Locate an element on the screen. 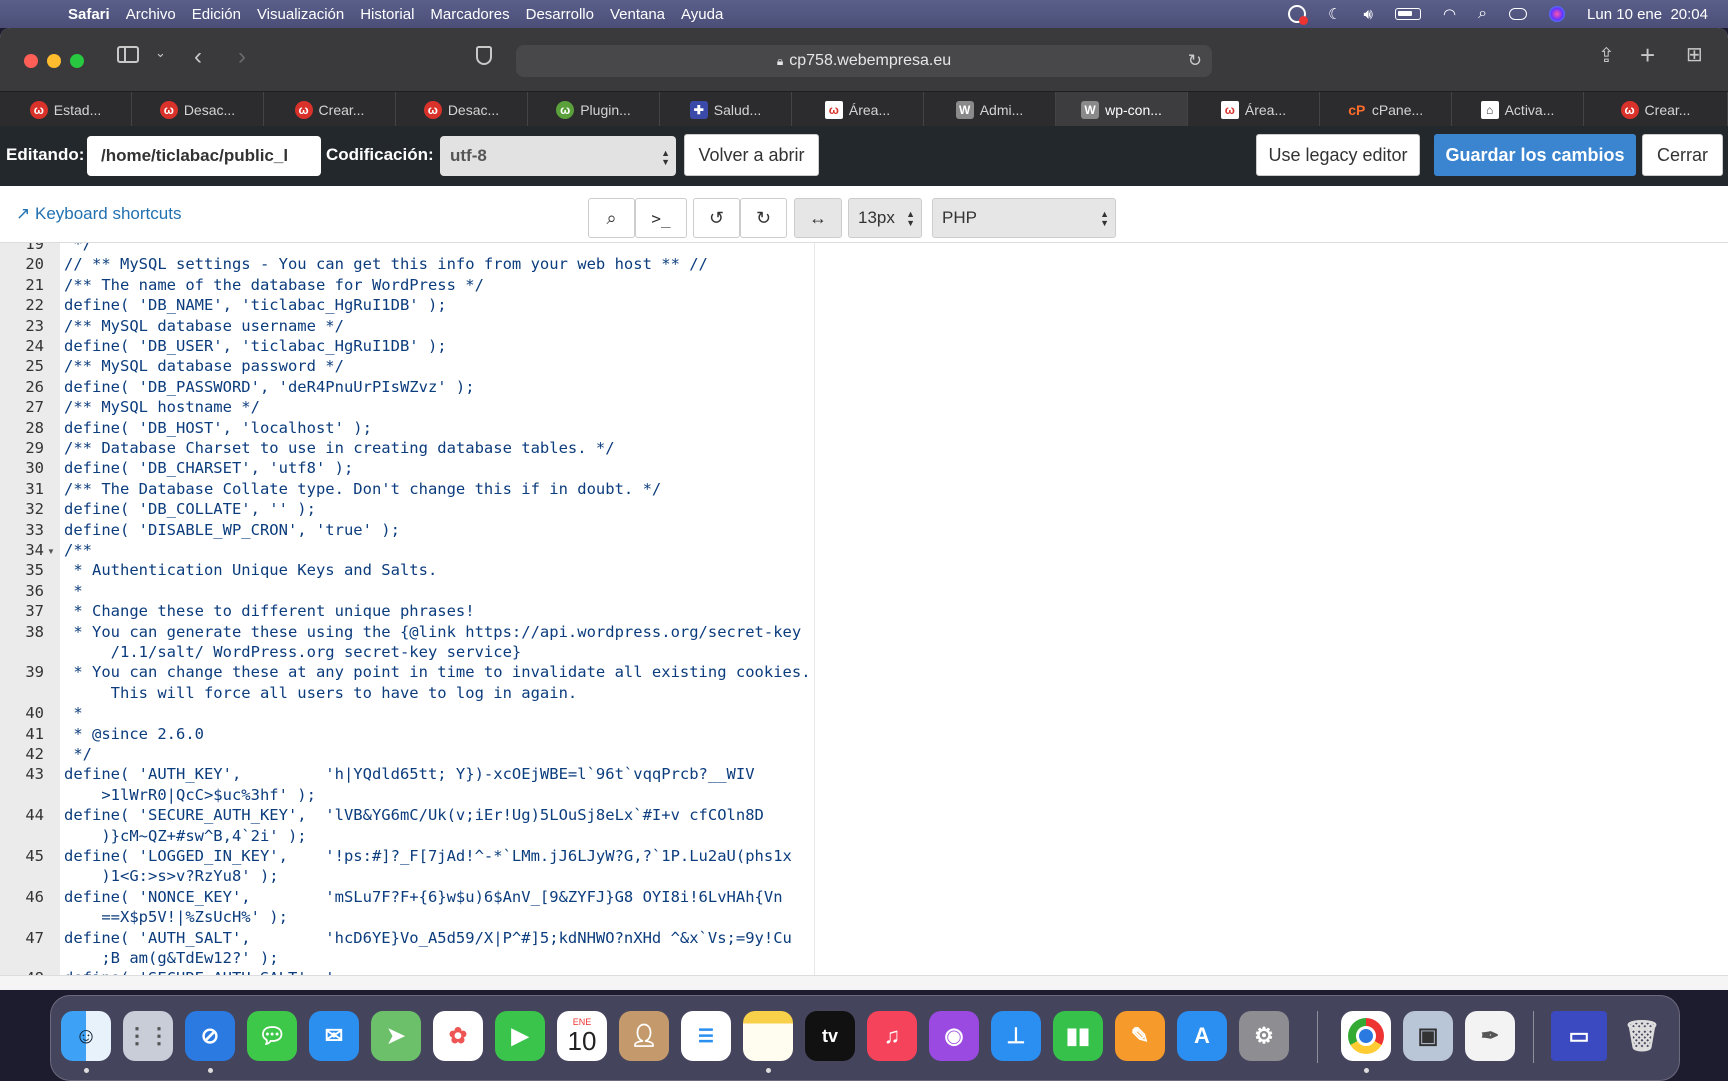  reopen-button: Volver a abrir is located at coordinates (751, 155).